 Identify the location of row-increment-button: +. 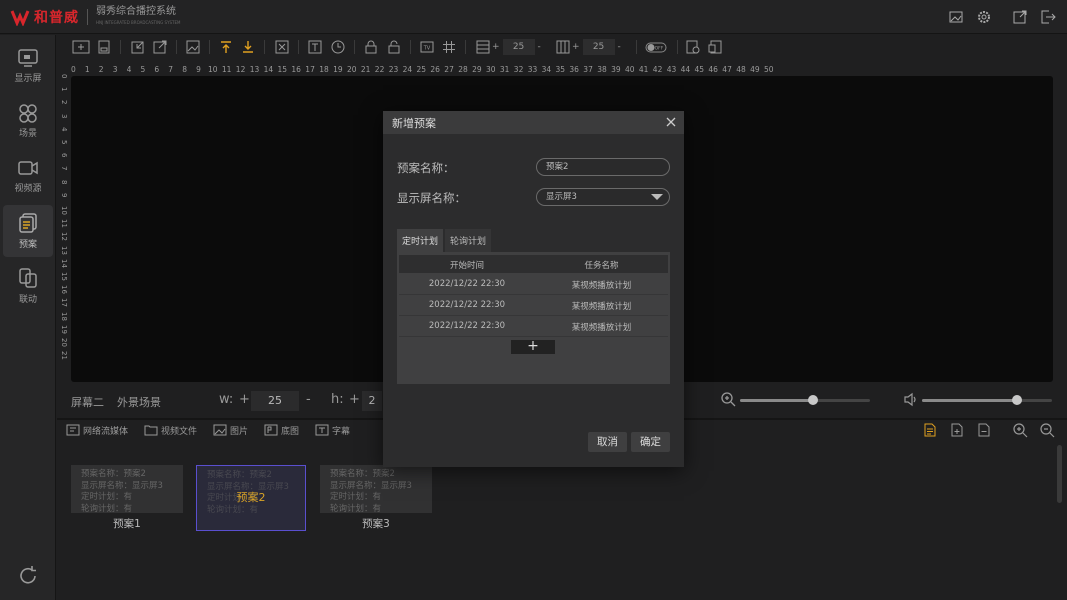
(496, 47).